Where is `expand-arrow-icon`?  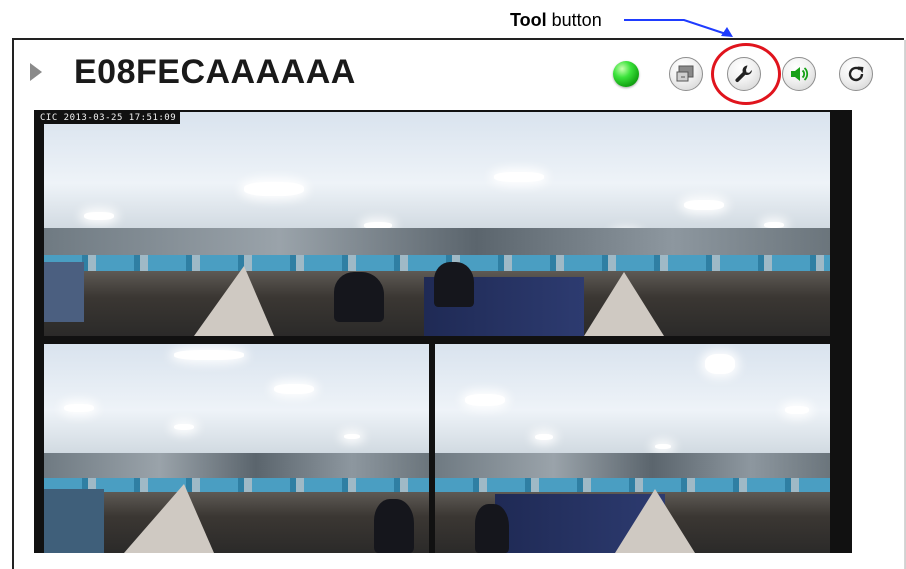 expand-arrow-icon is located at coordinates (36, 72).